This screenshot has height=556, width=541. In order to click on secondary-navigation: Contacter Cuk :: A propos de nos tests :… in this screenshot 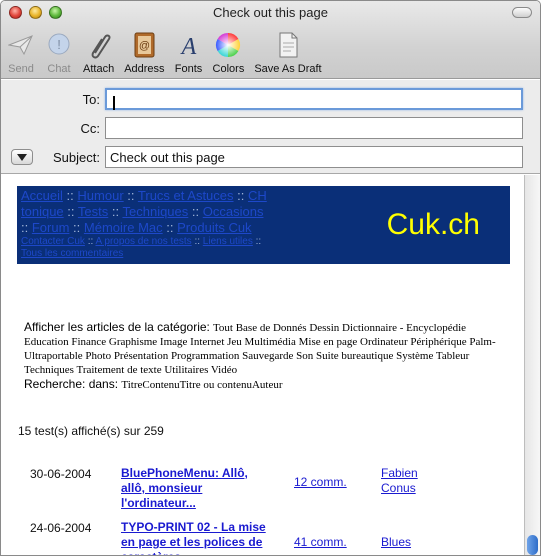, I will do `click(141, 247)`.